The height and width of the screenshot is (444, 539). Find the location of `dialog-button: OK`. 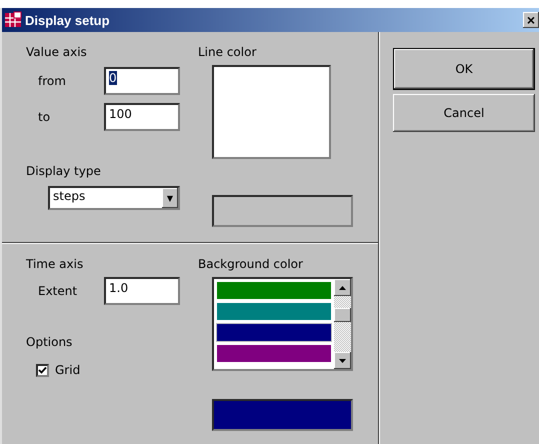

dialog-button: OK is located at coordinates (464, 69).